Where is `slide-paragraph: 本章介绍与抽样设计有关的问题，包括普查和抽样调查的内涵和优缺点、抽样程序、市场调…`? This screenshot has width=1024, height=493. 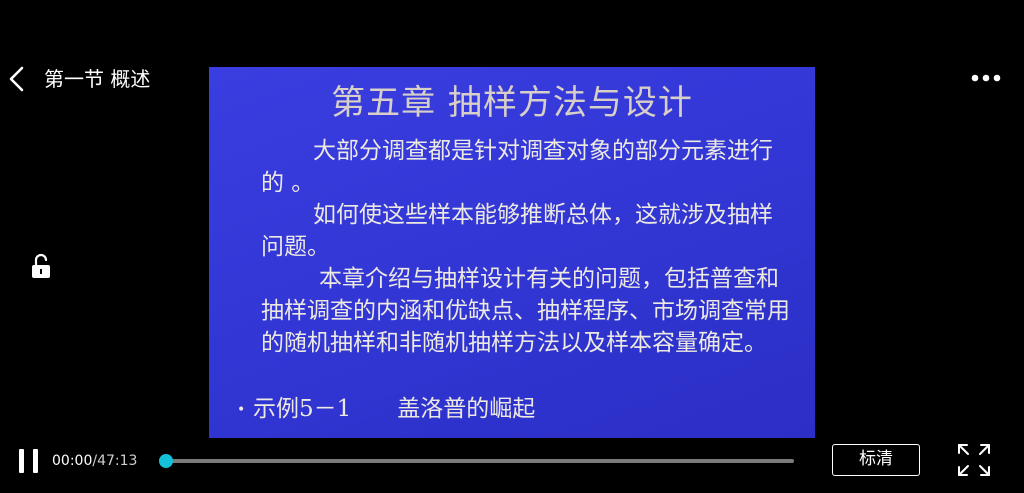
slide-paragraph: 本章介绍与抽样设计有关的问题，包括普查和抽样调查的内涵和优缺点、抽样程序、市场调… is located at coordinates (525, 311).